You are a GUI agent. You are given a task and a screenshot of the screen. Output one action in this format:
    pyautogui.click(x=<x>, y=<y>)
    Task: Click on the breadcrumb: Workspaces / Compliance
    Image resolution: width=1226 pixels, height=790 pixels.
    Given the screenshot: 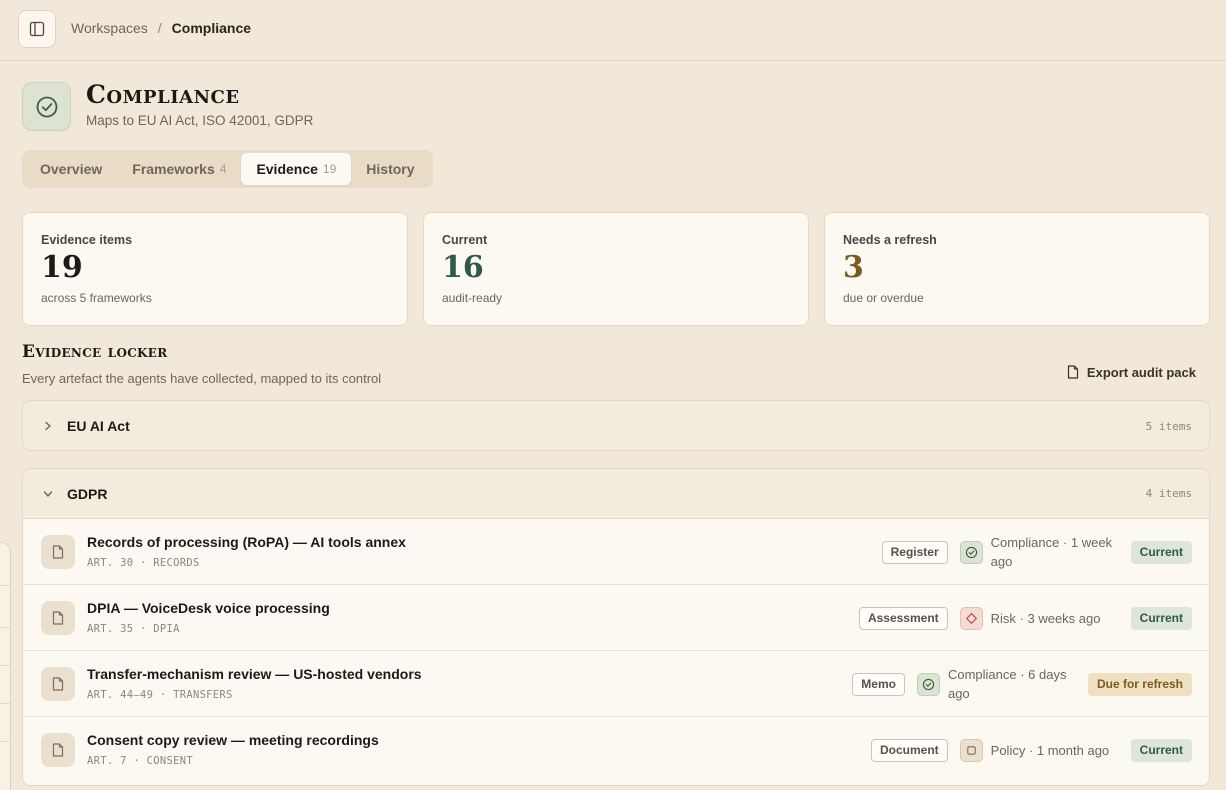 What is the action you would take?
    pyautogui.click(x=161, y=28)
    